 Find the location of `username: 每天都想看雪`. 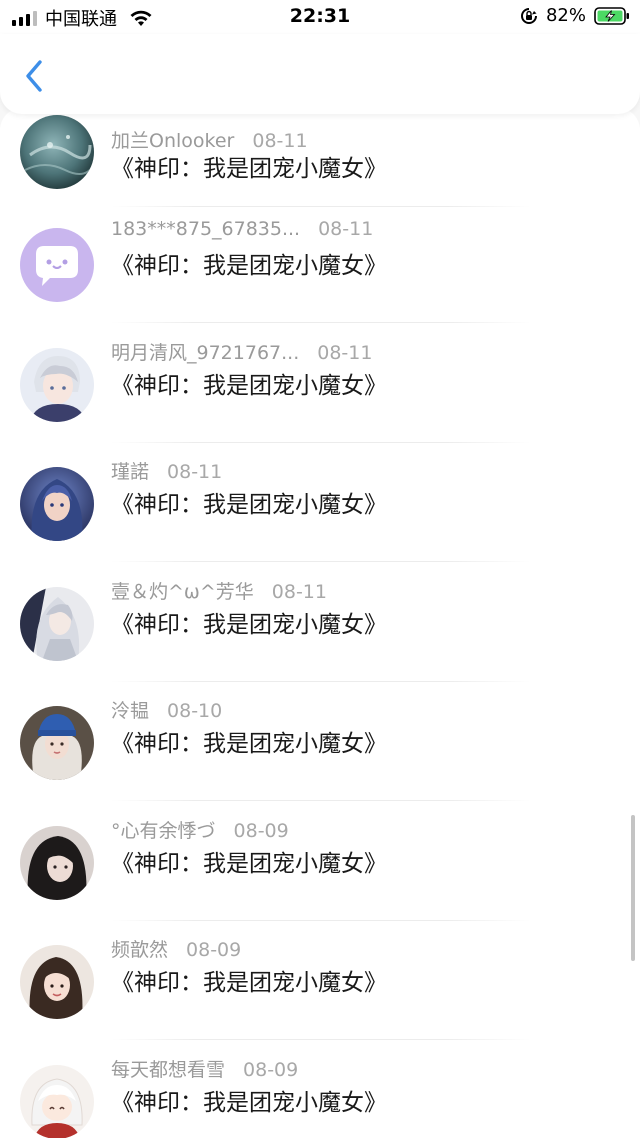

username: 每天都想看雪 is located at coordinates (168, 1069).